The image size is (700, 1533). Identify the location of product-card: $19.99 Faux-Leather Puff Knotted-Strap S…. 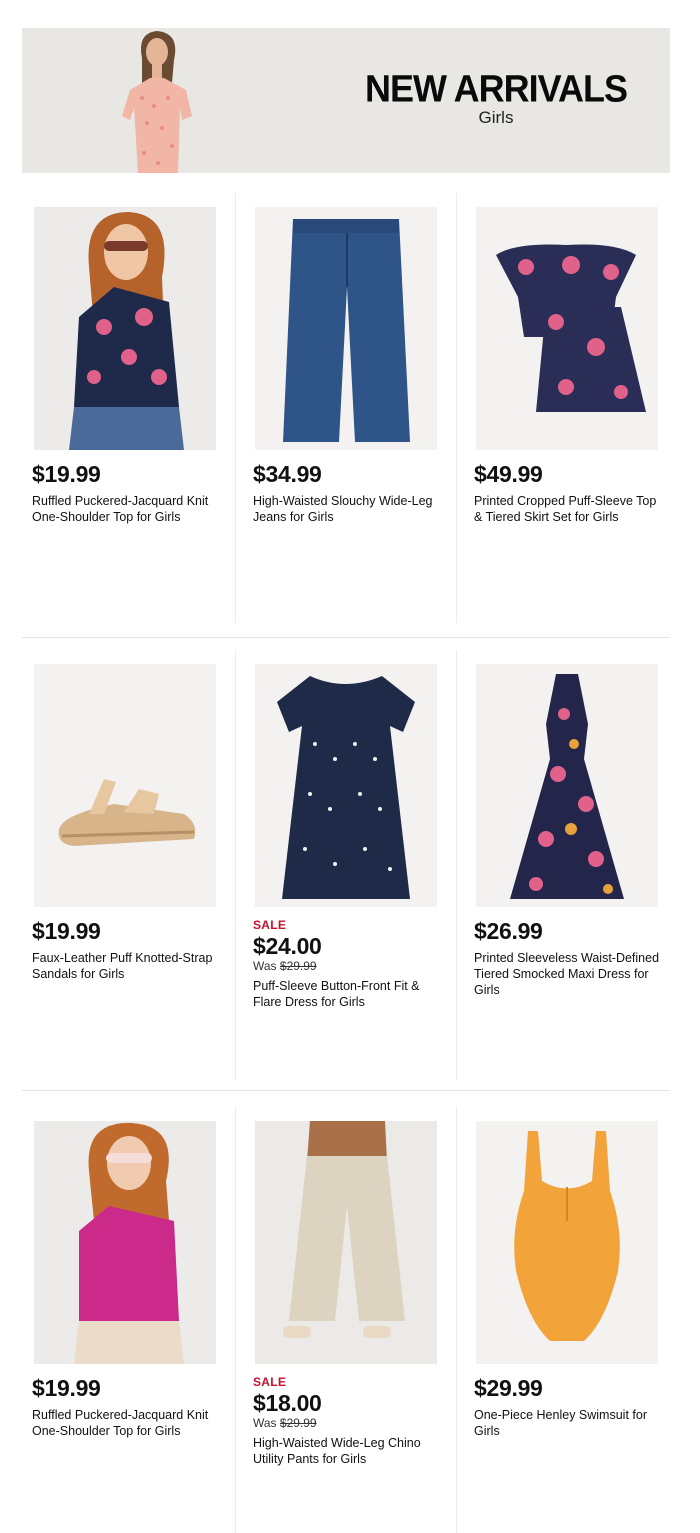
(122, 865).